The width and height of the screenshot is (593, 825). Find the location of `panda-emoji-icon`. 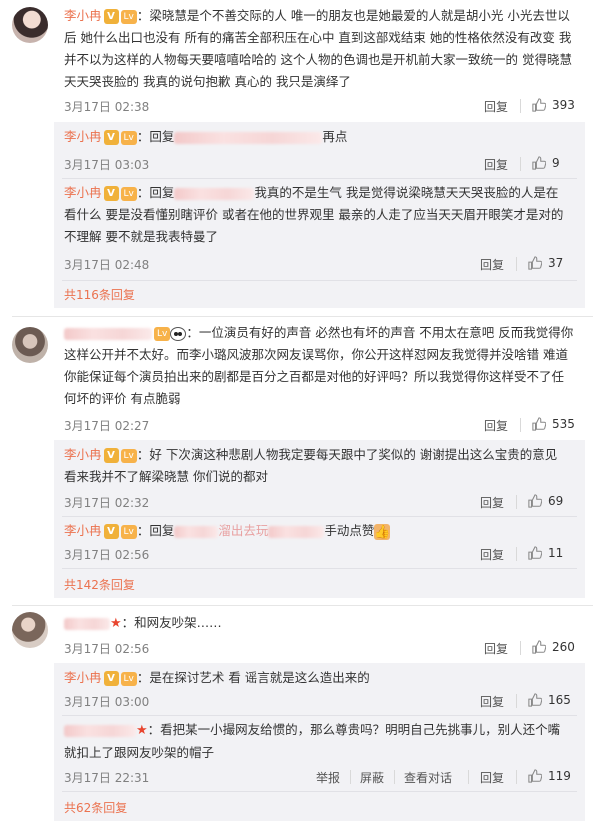

panda-emoji-icon is located at coordinates (178, 333).